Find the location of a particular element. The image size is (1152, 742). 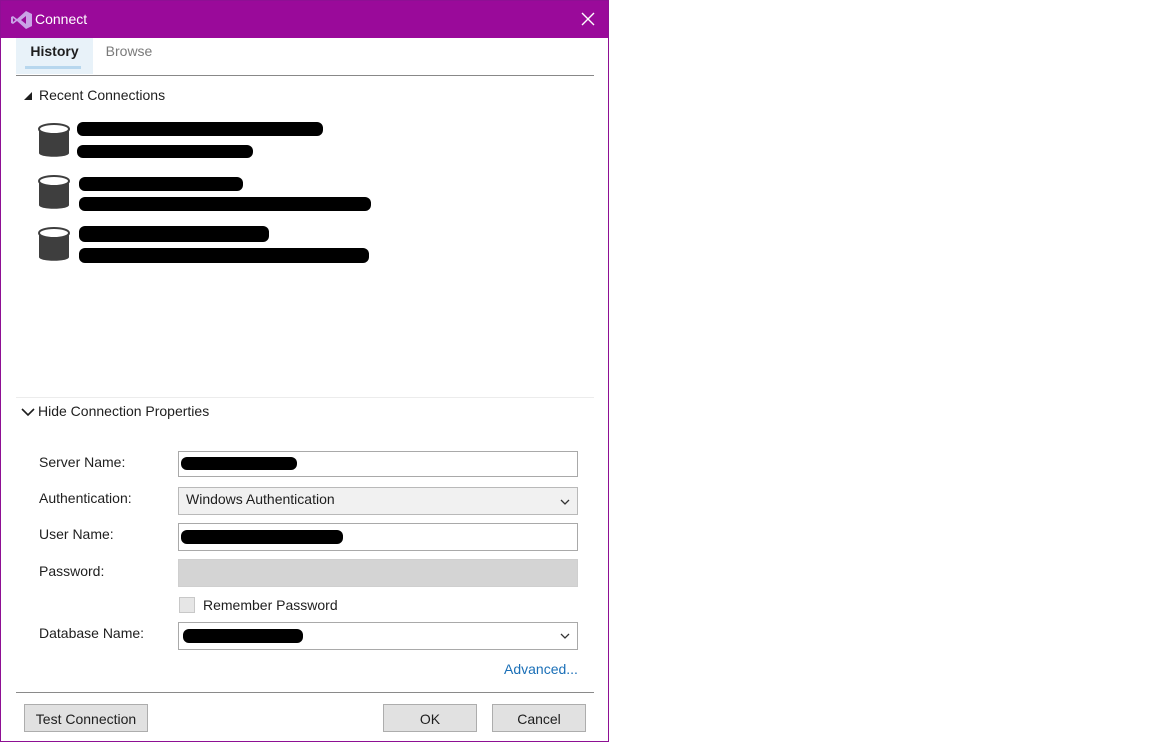

database-name-label: Database Name: is located at coordinates (92, 633).